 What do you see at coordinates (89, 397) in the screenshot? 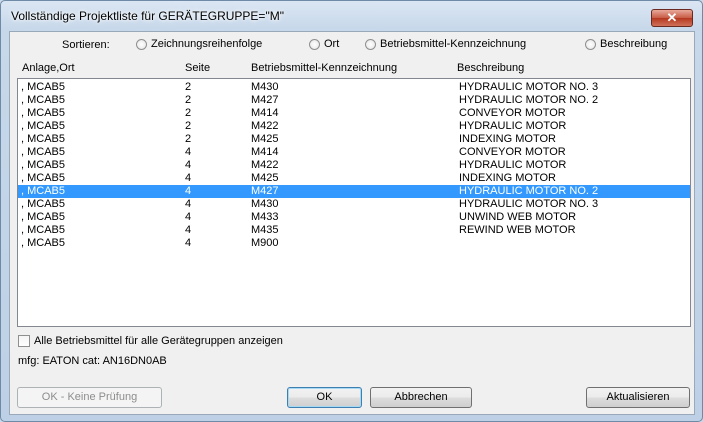
I see `ok-no-check-button: OK - Keine Prüfung` at bounding box center [89, 397].